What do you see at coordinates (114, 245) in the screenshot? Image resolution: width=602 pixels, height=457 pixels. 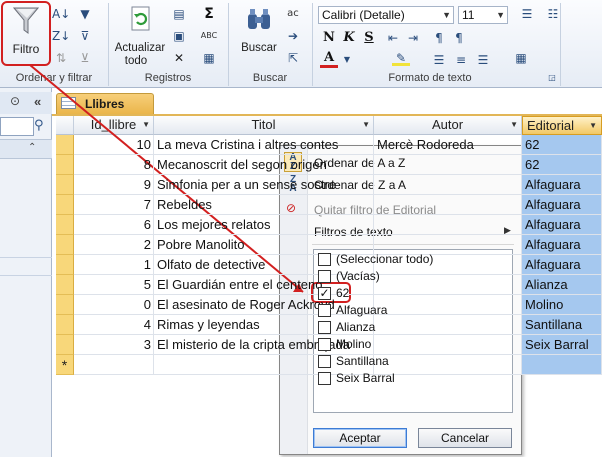 I see `cell-id: 2` at bounding box center [114, 245].